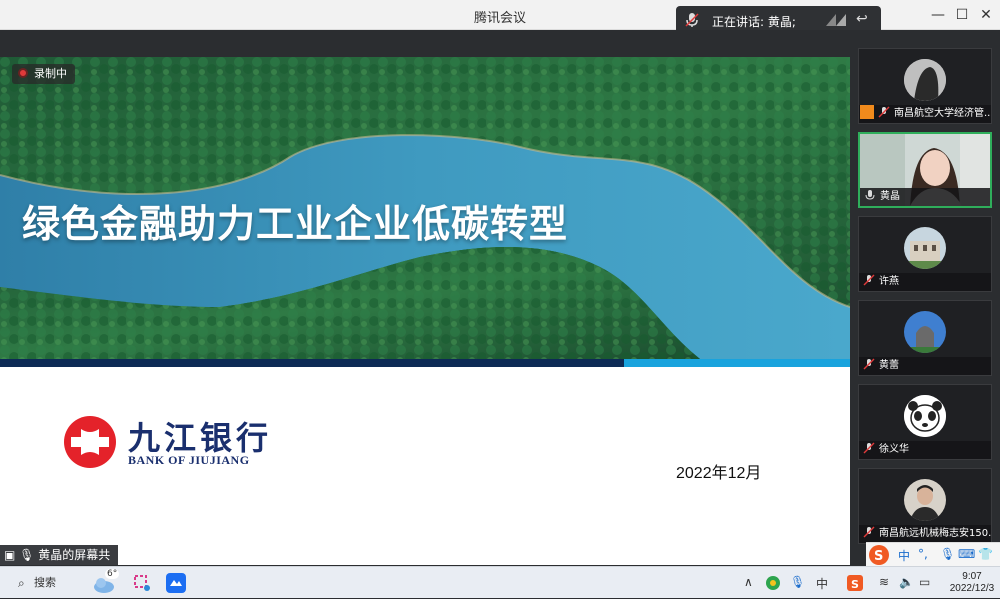 This screenshot has height=599, width=1000. I want to click on slide-date: 2022年12月, so click(719, 473).